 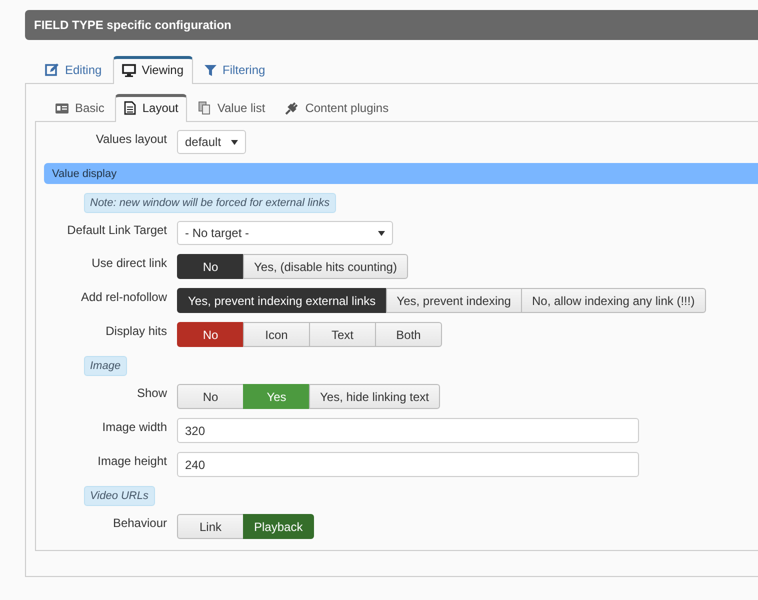 I want to click on tab: Content plugins, so click(x=337, y=108).